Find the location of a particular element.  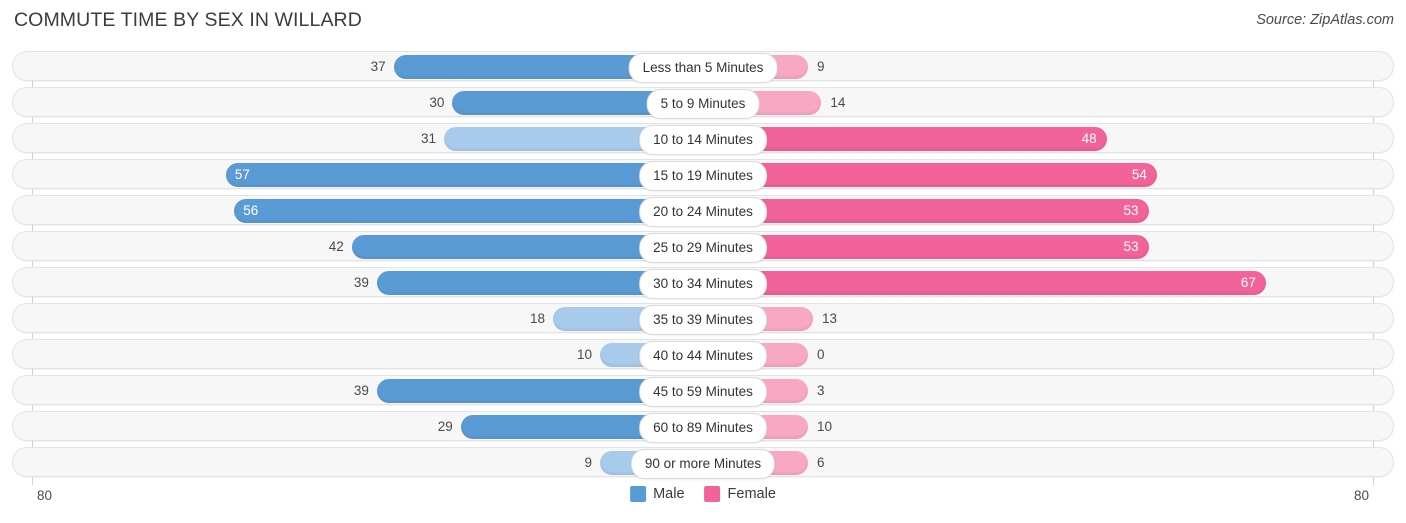

bar-value-female: 67 is located at coordinates (1248, 282).